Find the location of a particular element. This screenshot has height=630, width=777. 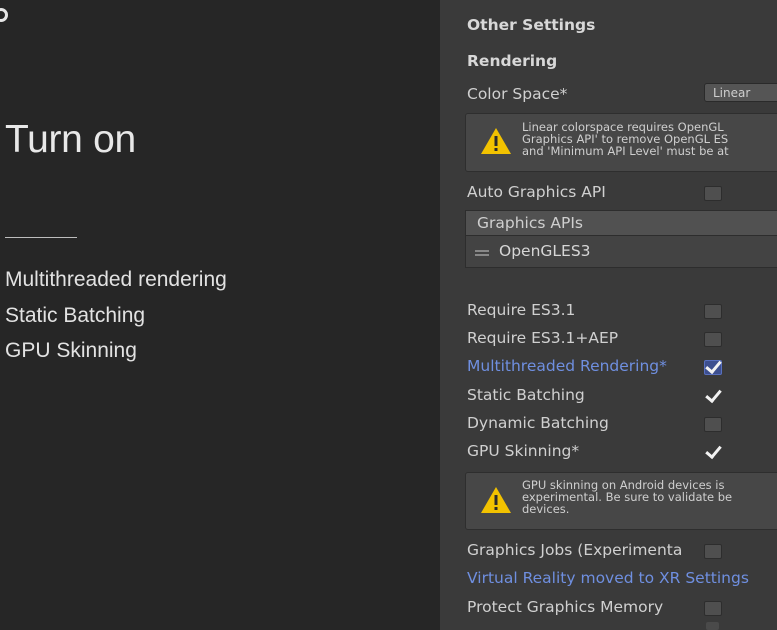

bullet-item: Multithreaded rendering is located at coordinates (116, 279).